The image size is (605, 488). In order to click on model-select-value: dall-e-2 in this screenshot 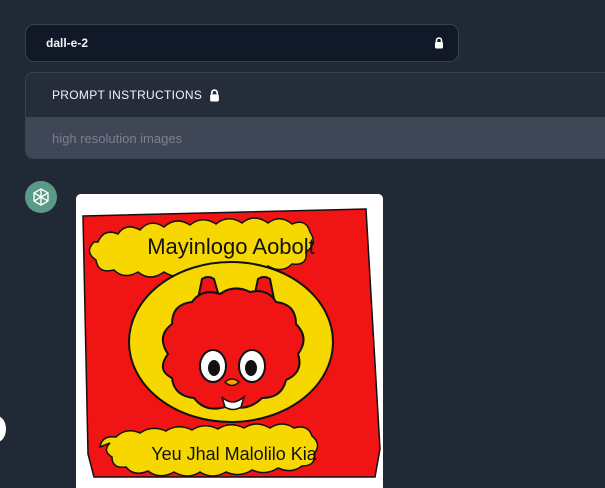, I will do `click(67, 43)`.